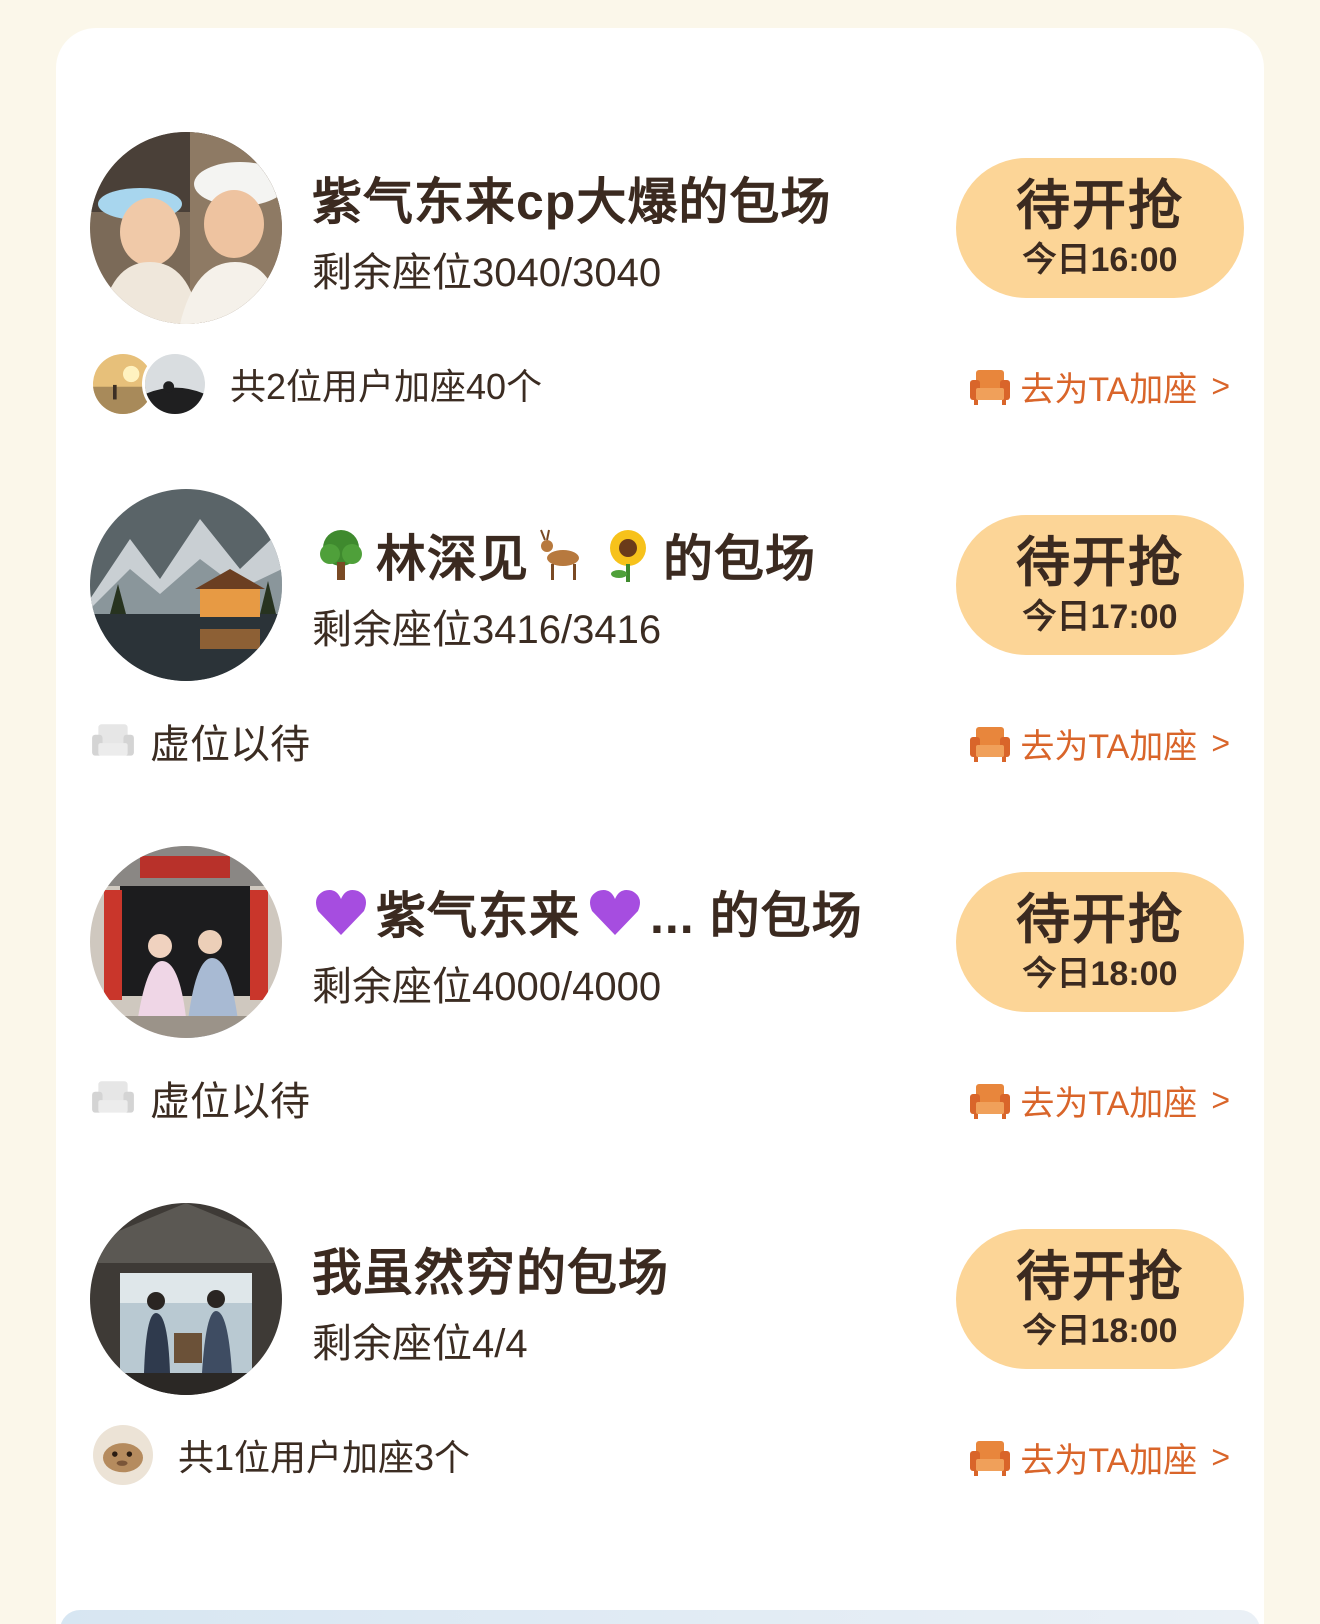  I want to click on seat-added-count: 共1位用户加座3个, so click(324, 1457).